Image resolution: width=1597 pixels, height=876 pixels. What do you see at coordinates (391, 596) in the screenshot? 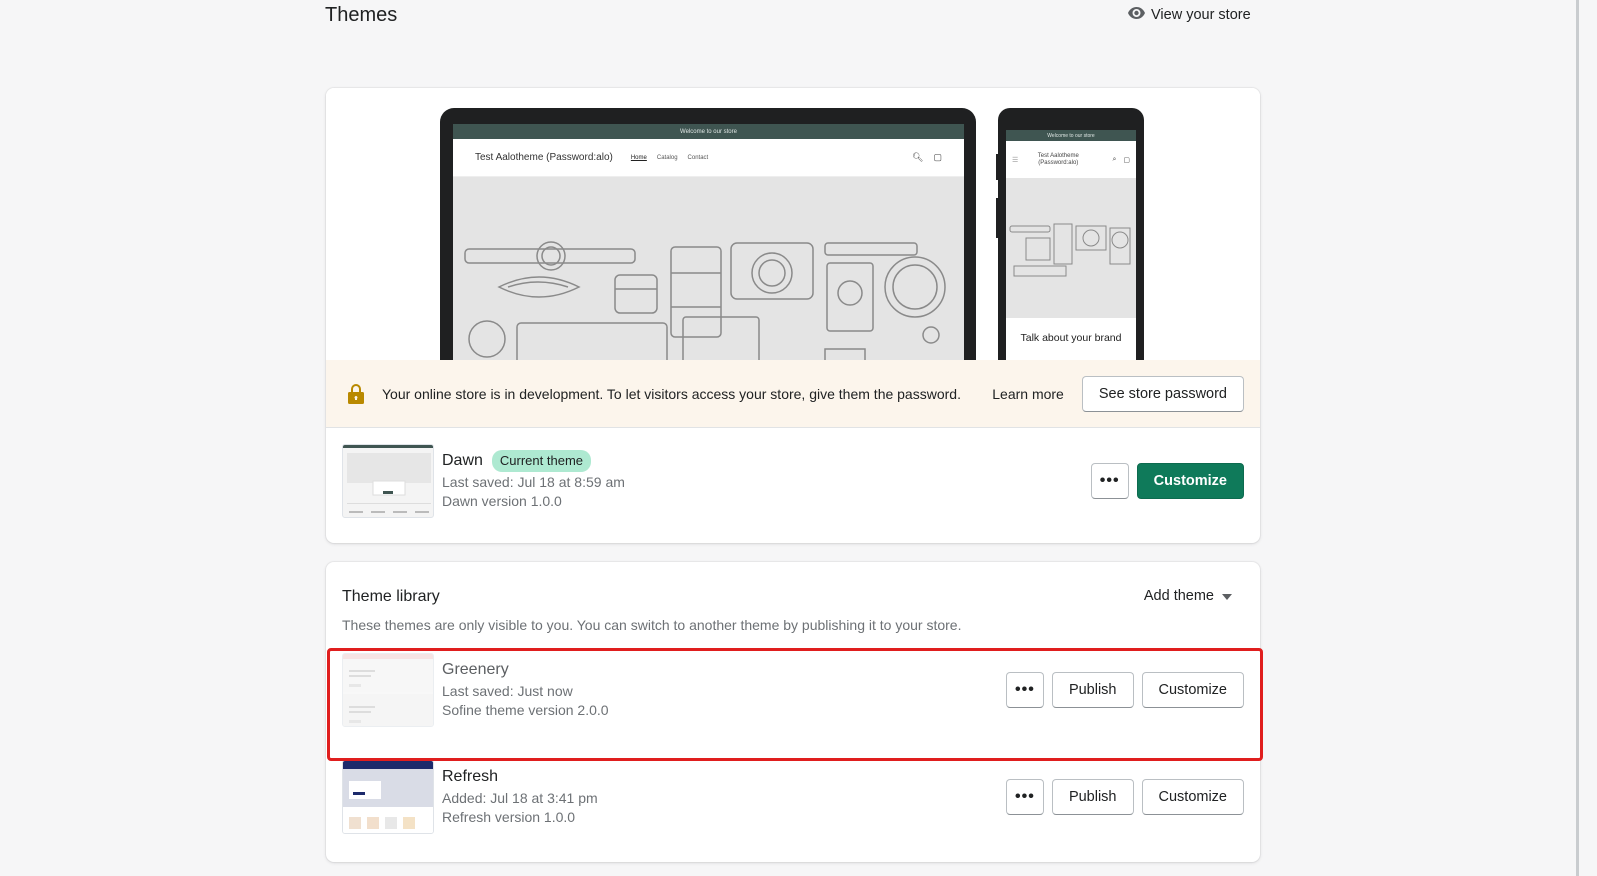
I see `theme-library-title: Theme library` at bounding box center [391, 596].